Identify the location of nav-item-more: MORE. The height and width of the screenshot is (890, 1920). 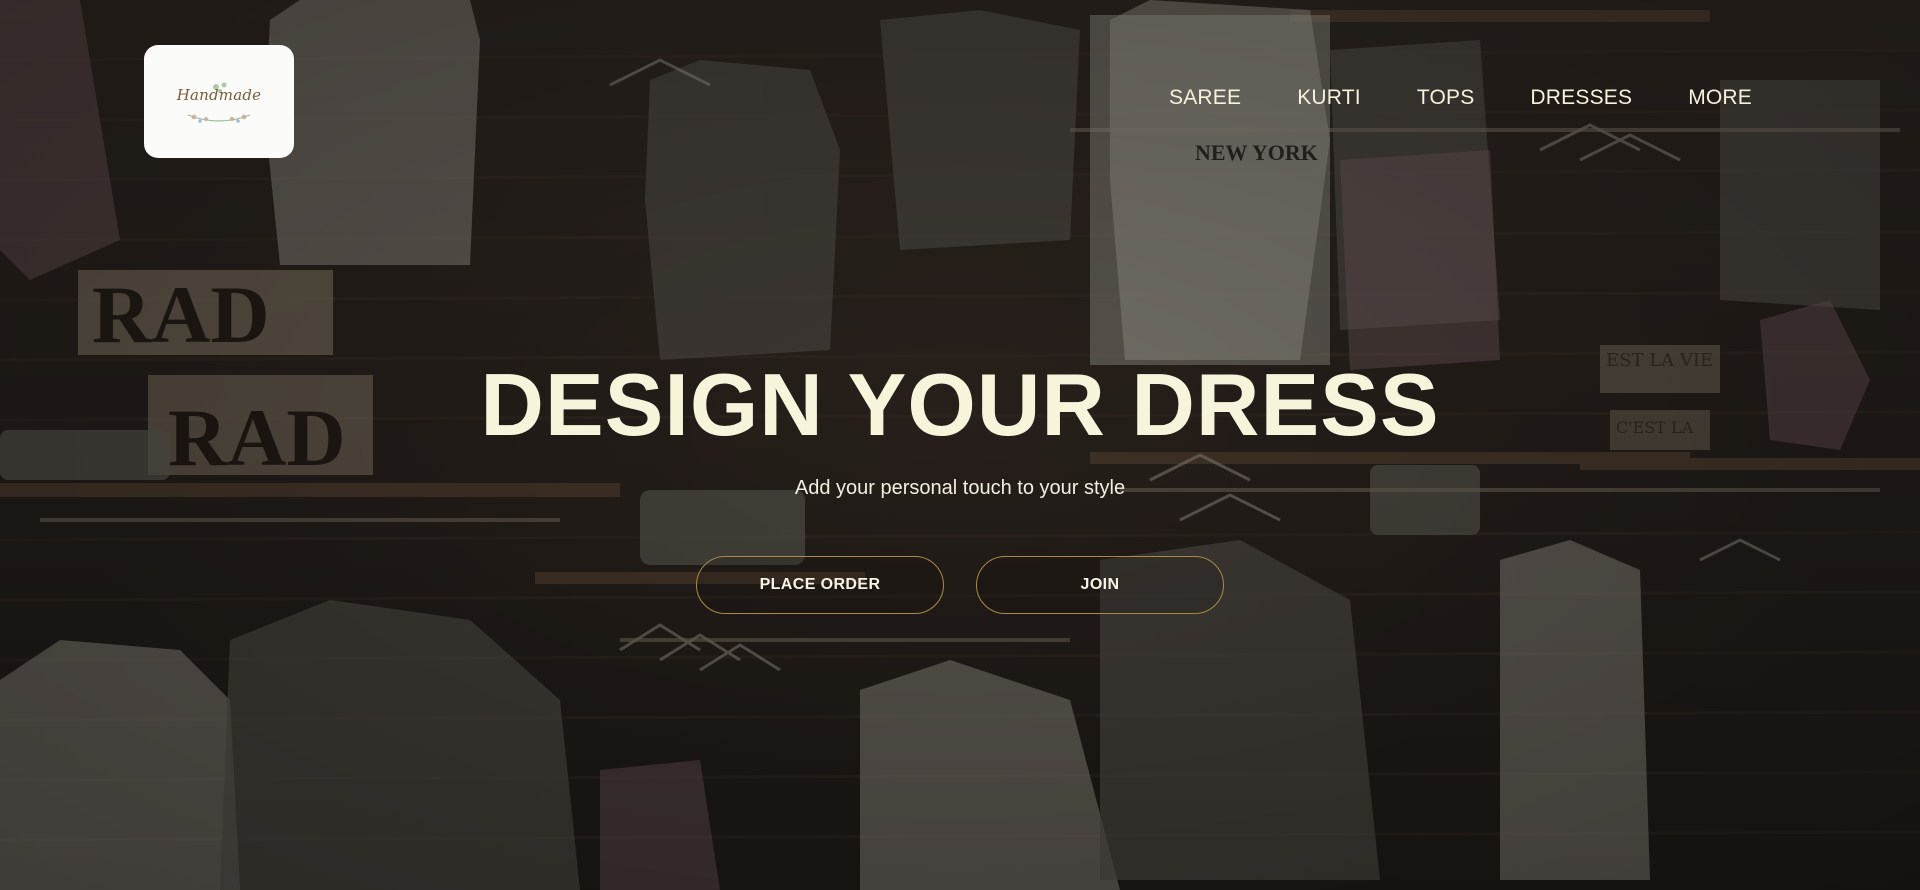
(1720, 98).